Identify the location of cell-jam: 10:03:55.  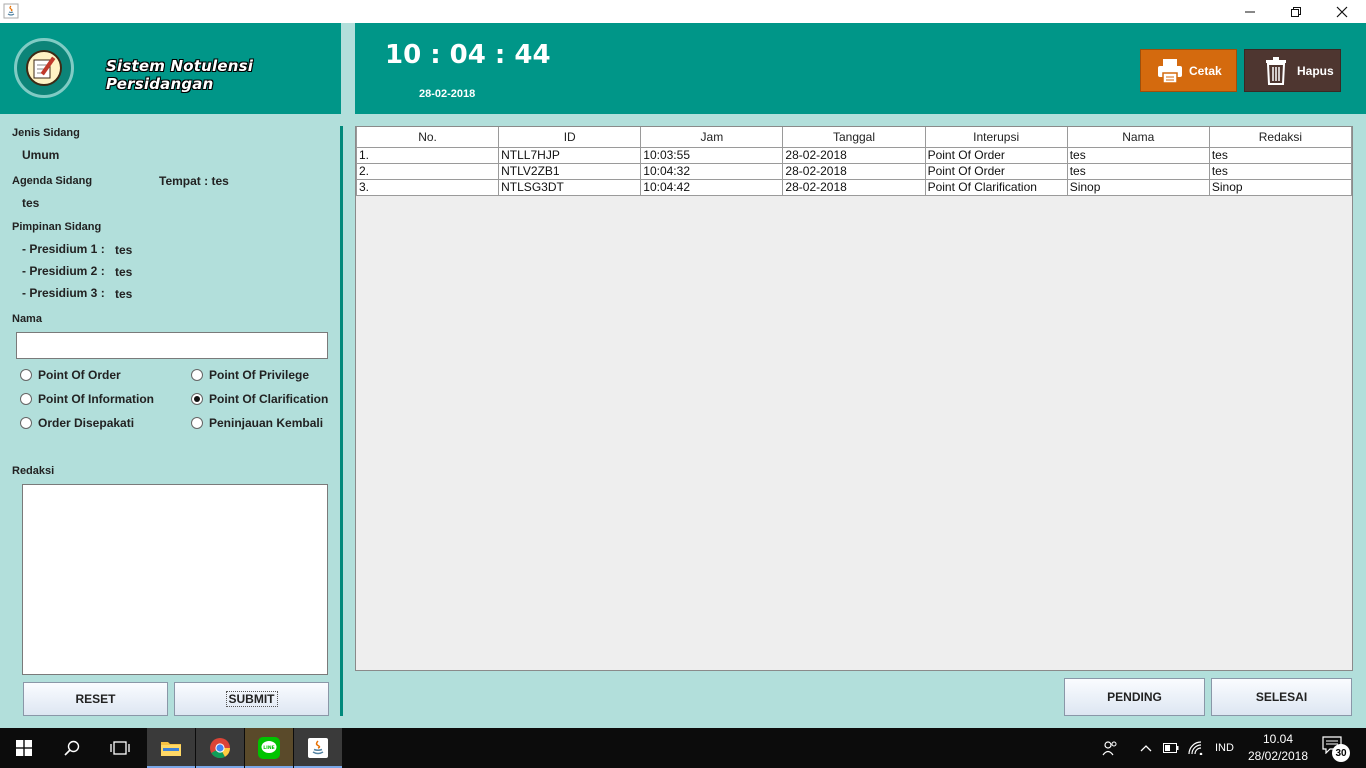
(712, 155).